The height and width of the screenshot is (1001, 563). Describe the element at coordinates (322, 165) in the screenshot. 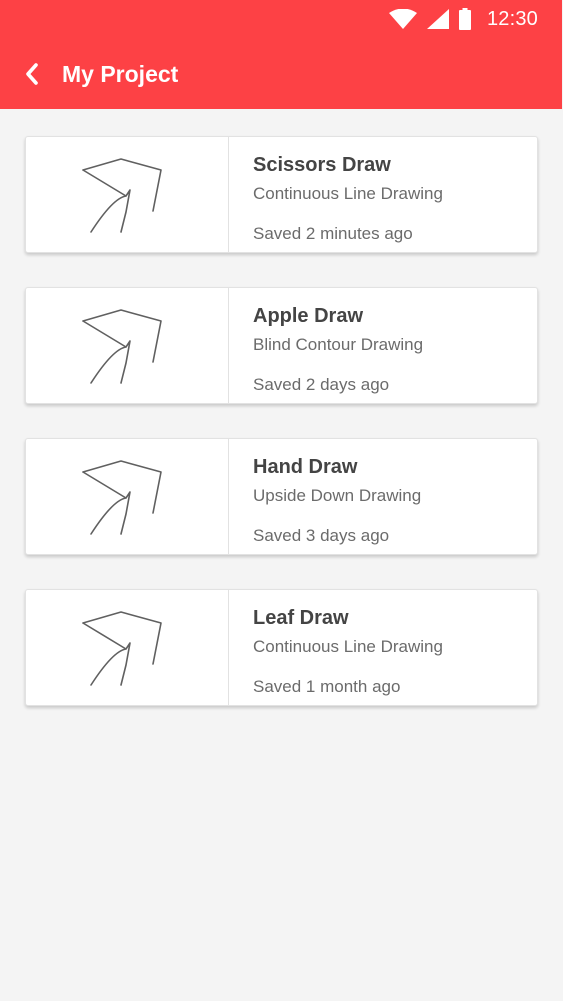

I see `project-title: Scissors Draw` at that location.